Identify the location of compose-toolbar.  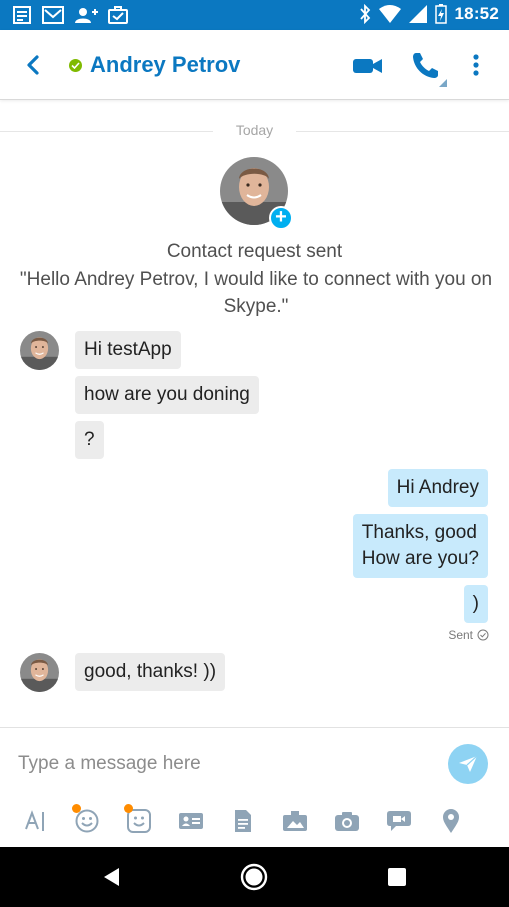
(254, 822).